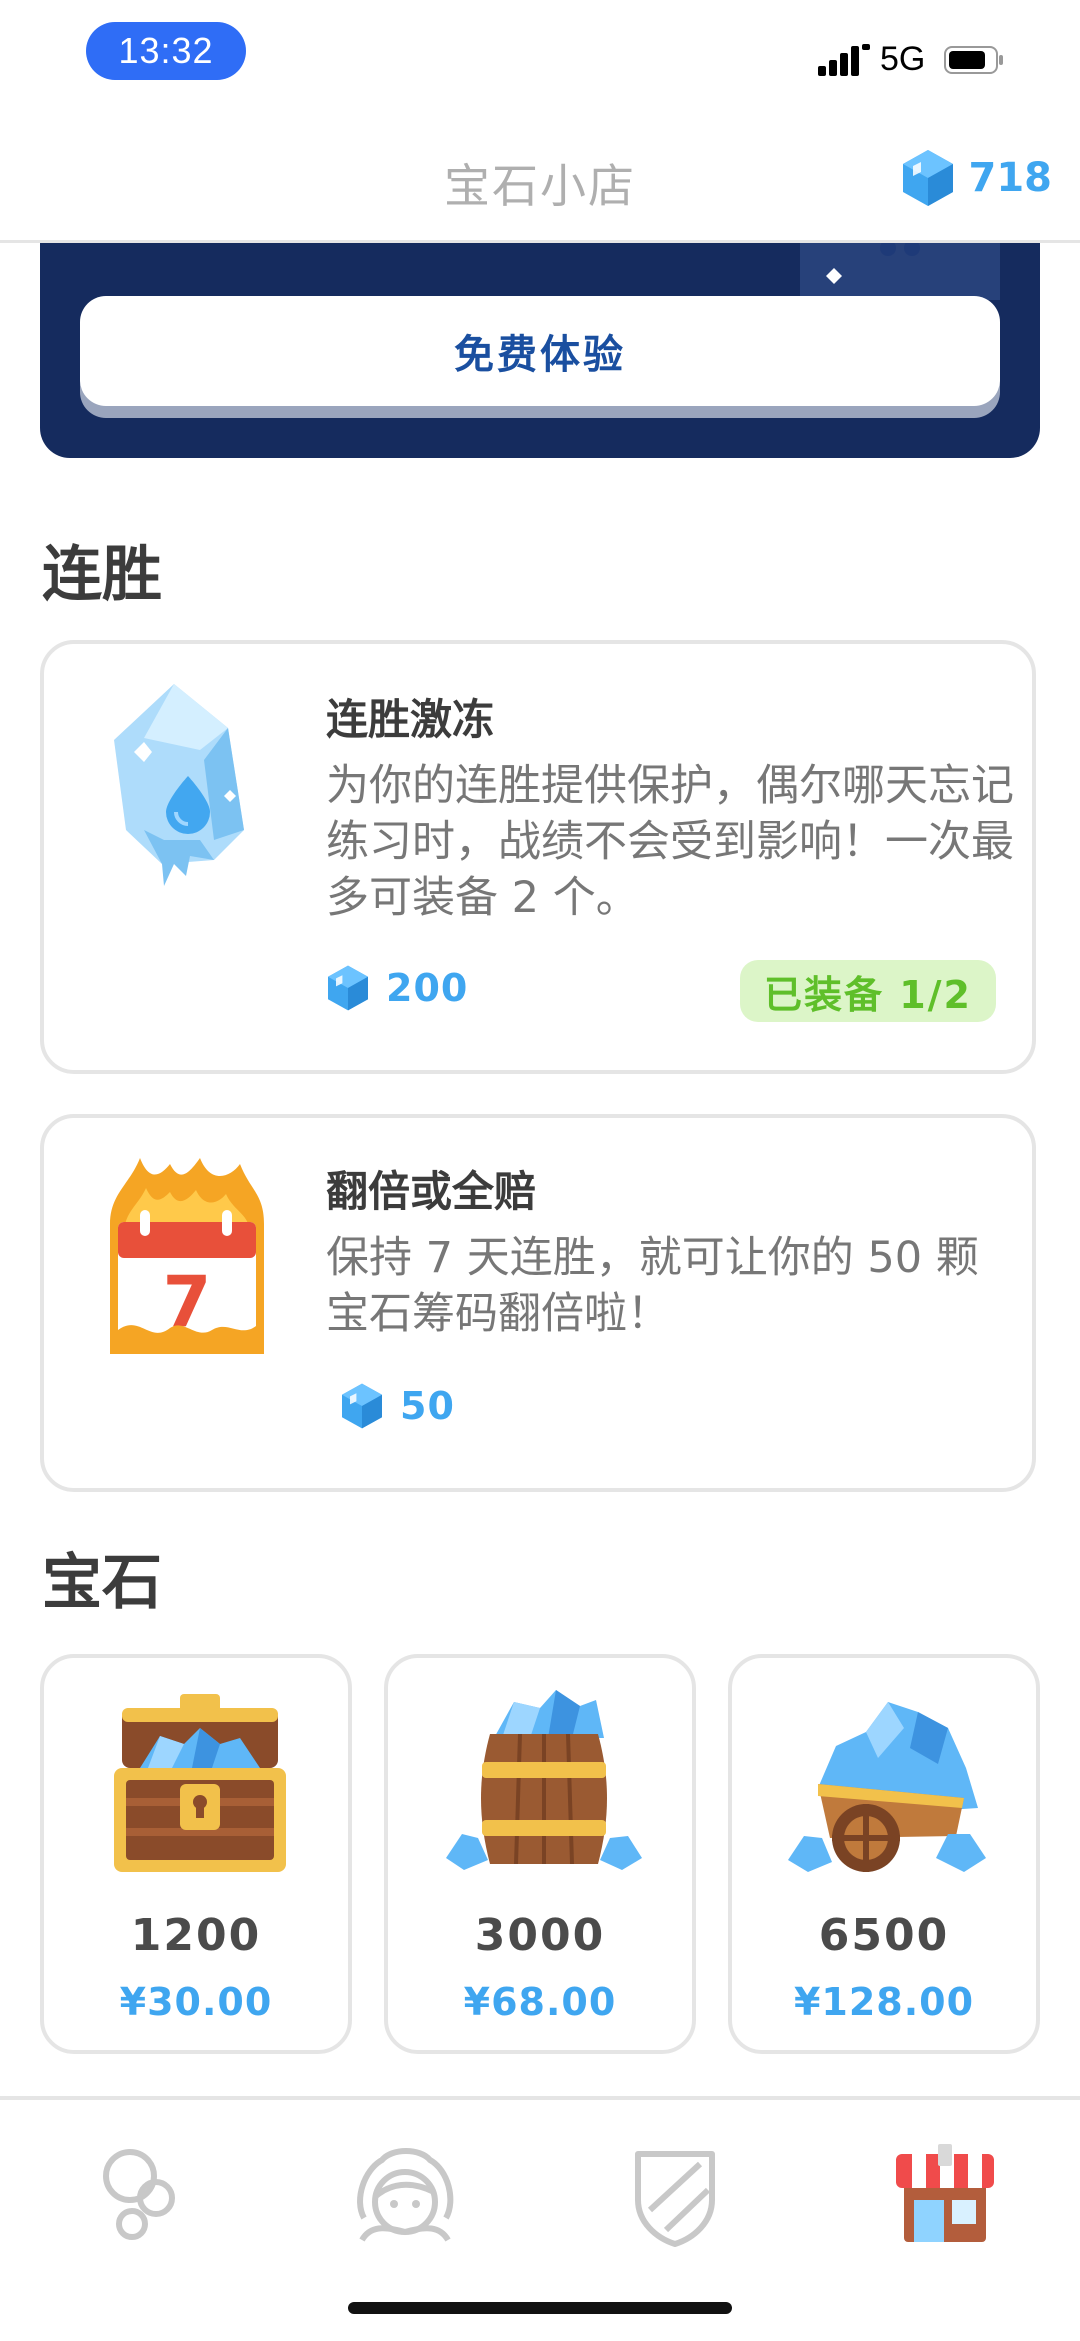 Image resolution: width=1080 pixels, height=2341 pixels. What do you see at coordinates (675, 2199) in the screenshot?
I see `shield-icon` at bounding box center [675, 2199].